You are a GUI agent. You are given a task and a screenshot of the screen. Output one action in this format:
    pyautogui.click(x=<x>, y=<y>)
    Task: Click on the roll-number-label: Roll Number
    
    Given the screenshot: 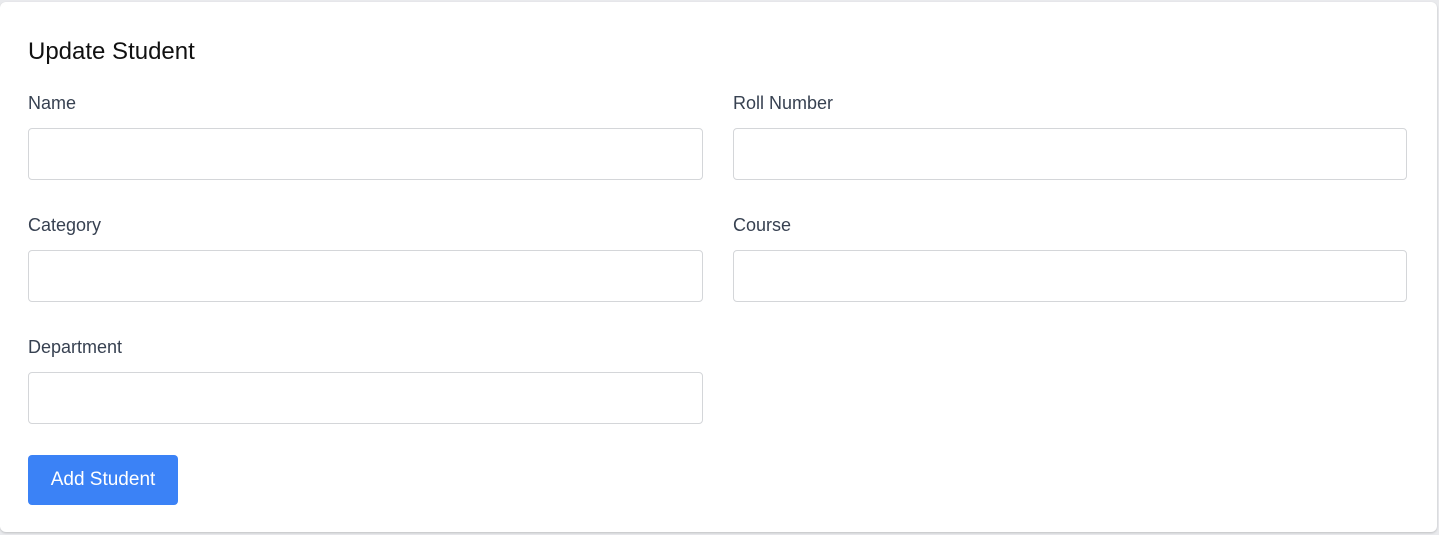 What is the action you would take?
    pyautogui.click(x=783, y=103)
    